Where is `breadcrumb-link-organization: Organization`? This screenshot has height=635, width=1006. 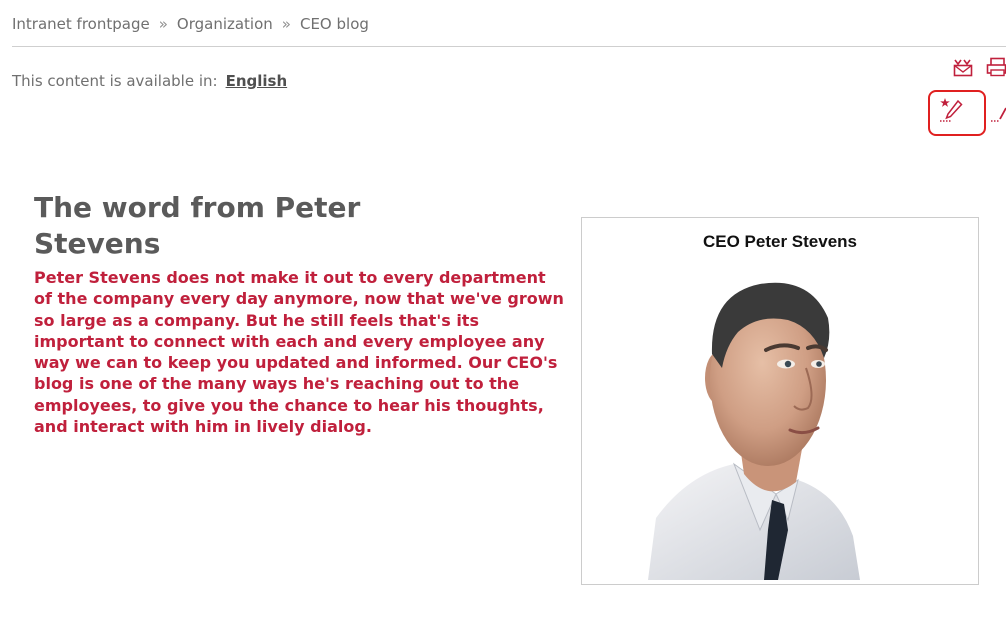
breadcrumb-link-organization: Organization is located at coordinates (225, 24).